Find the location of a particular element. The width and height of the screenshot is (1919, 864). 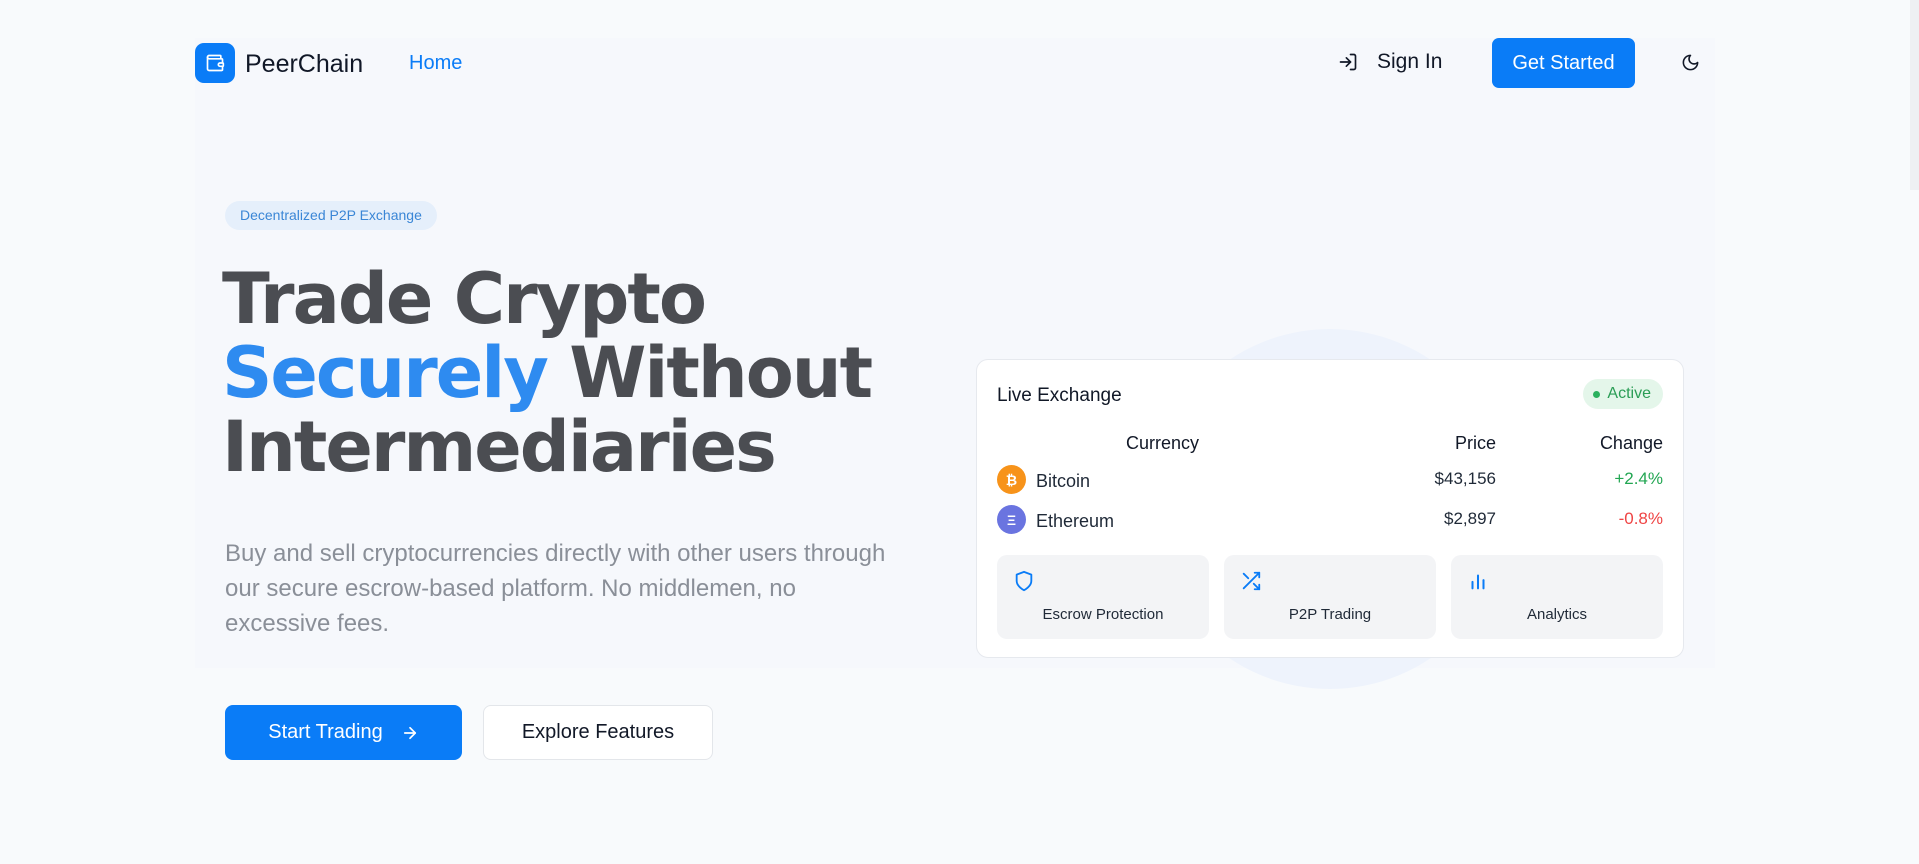

headline-accent: Securely is located at coordinates (385, 373).